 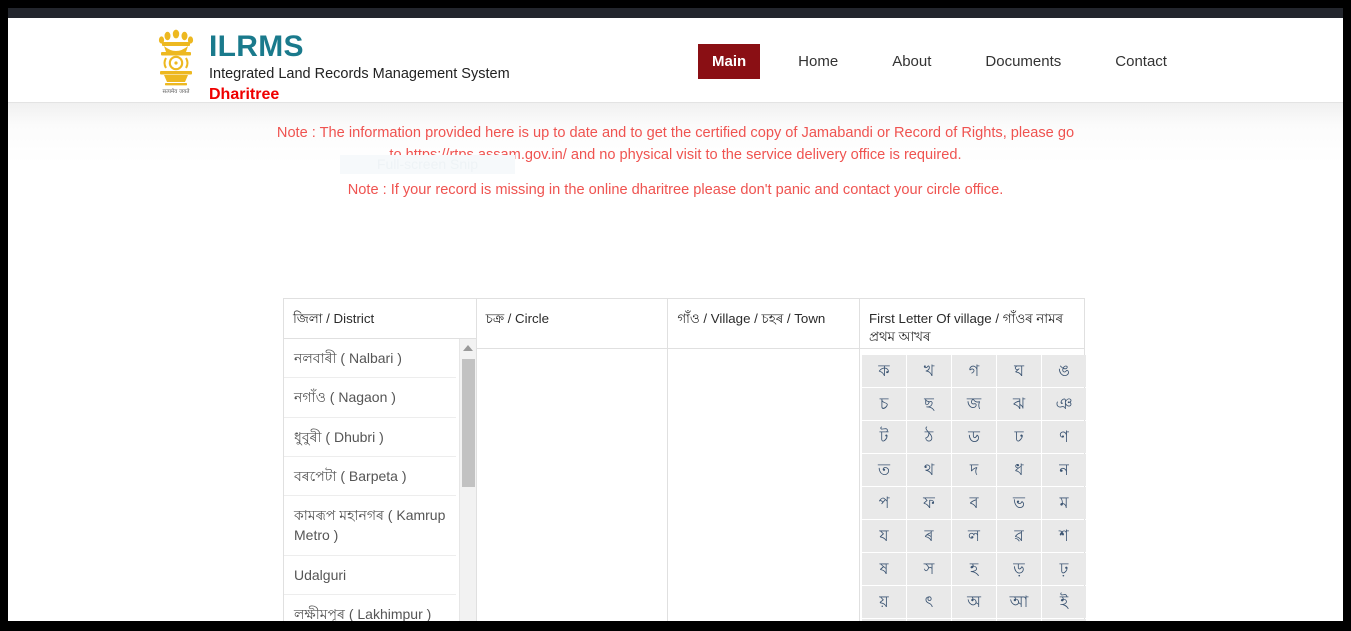 What do you see at coordinates (370, 398) in the screenshot?
I see `district-list-item: নগাঁও ( Nagaon )` at bounding box center [370, 398].